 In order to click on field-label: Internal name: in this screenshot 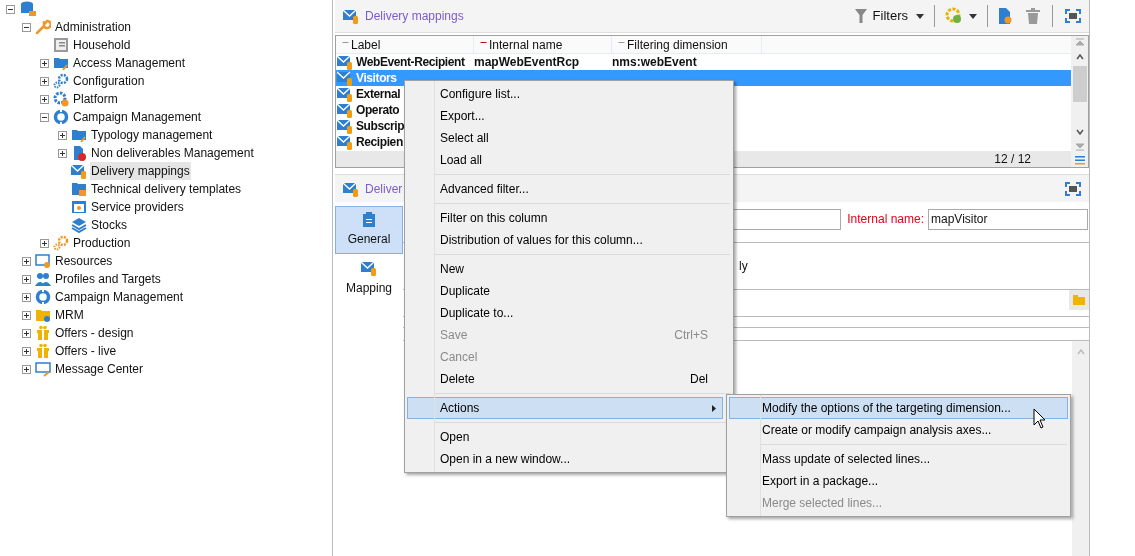, I will do `click(885, 219)`.